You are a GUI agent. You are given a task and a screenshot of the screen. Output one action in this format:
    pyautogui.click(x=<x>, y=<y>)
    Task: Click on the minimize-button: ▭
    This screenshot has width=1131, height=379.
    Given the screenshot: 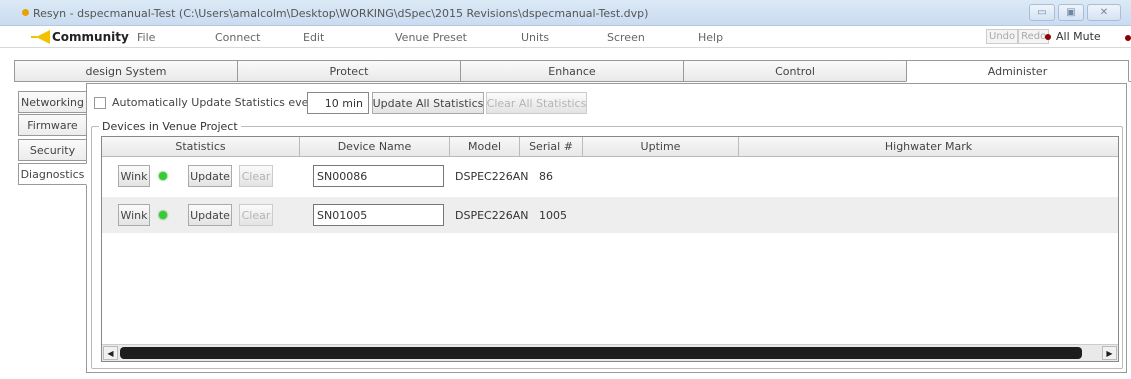 What is the action you would take?
    pyautogui.click(x=1042, y=12)
    